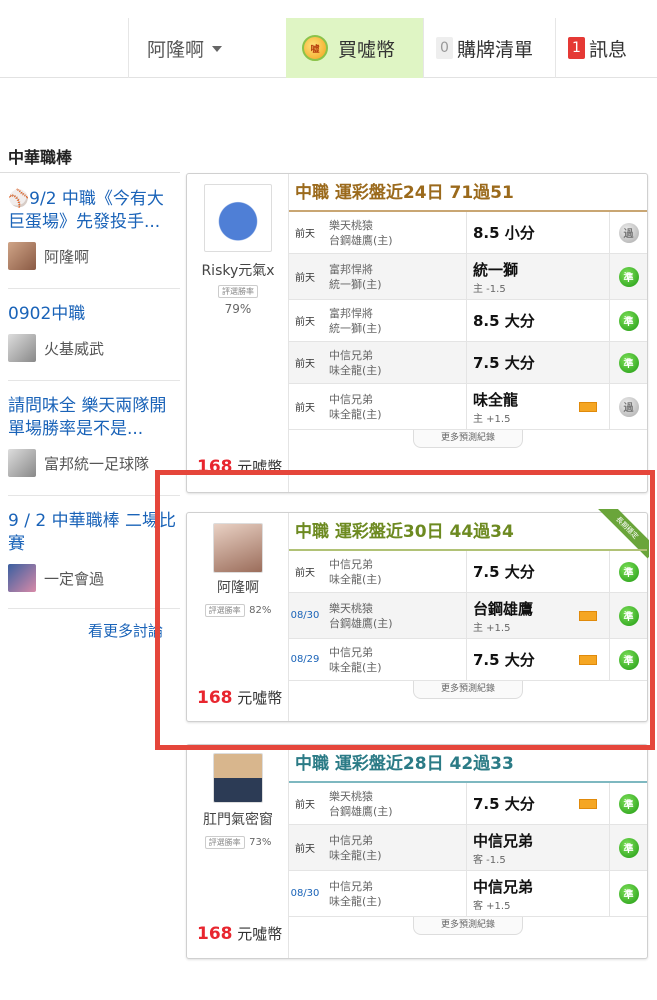 This screenshot has height=1000, width=657. What do you see at coordinates (351, 313) in the screenshot?
I see `away-team: 富邦悍將` at bounding box center [351, 313].